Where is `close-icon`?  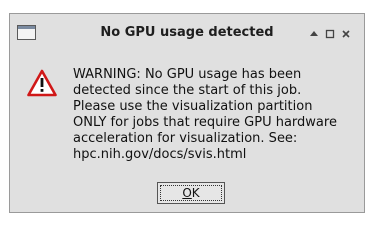
close-icon is located at coordinates (346, 34).